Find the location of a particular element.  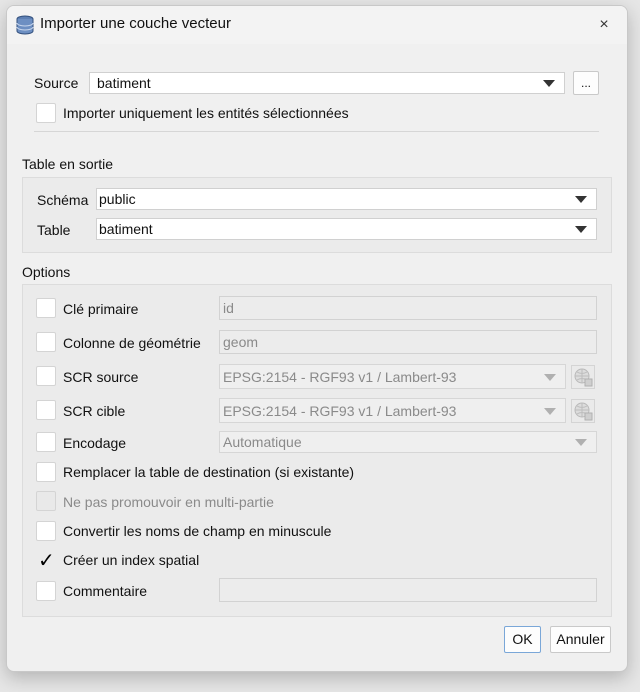

lowercase-fields-checkbox is located at coordinates (46, 531).